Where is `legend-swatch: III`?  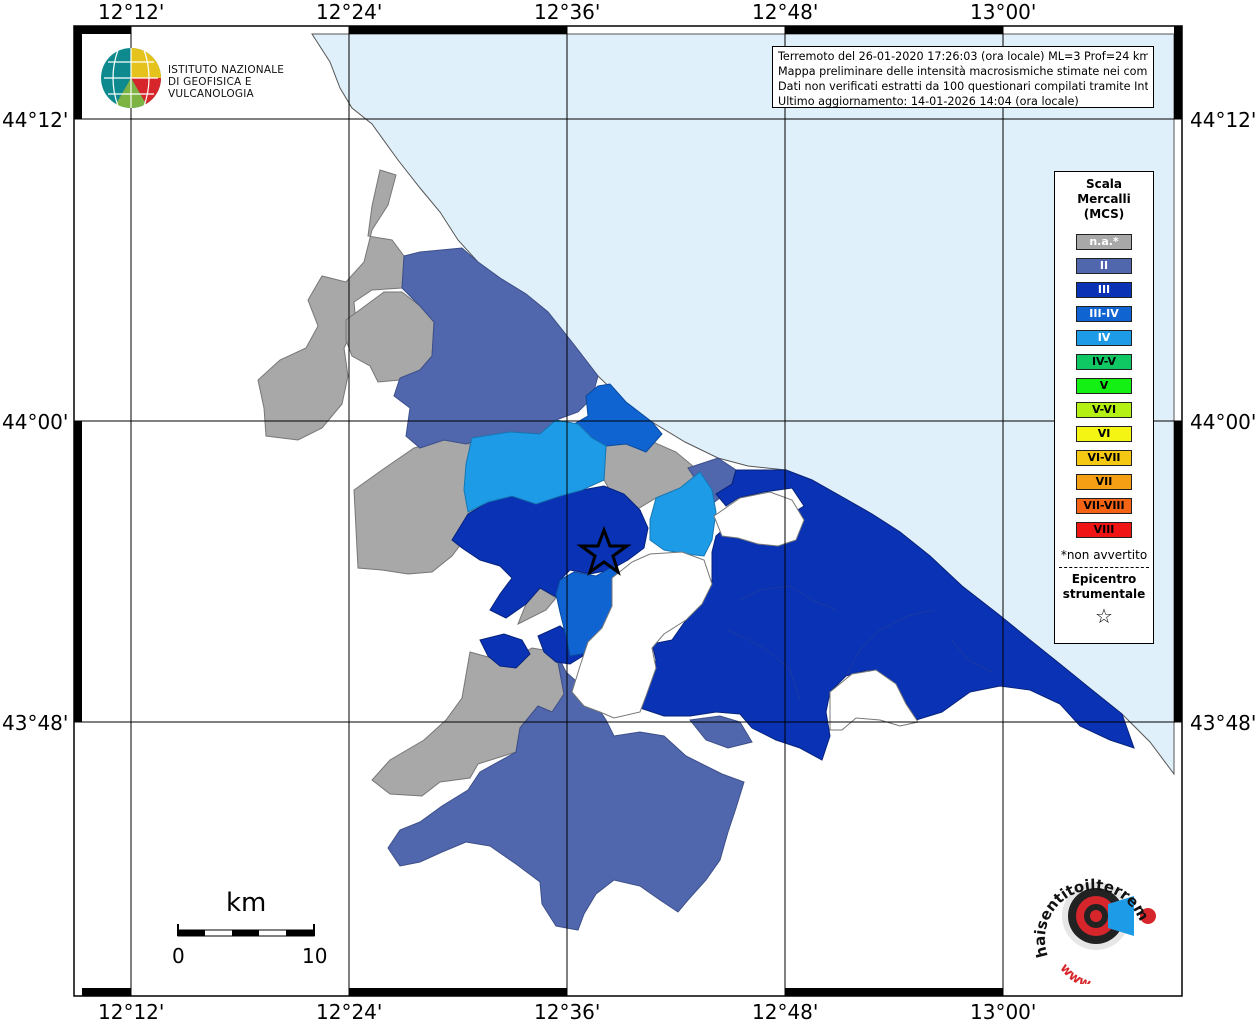 legend-swatch: III is located at coordinates (1104, 290).